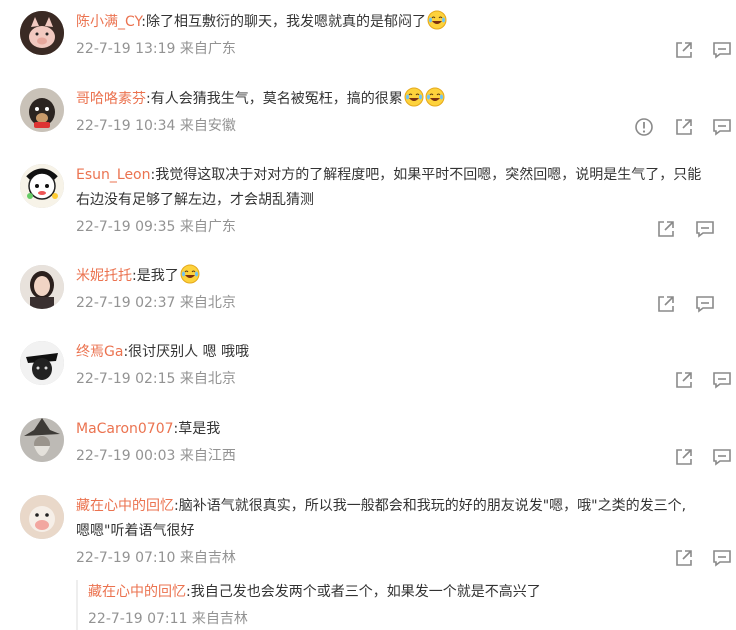 The image size is (736, 630). Describe the element at coordinates (163, 352) in the screenshot. I see `comment-text: 终焉Ga:很讨厌别人 嗯 哦哦` at that location.